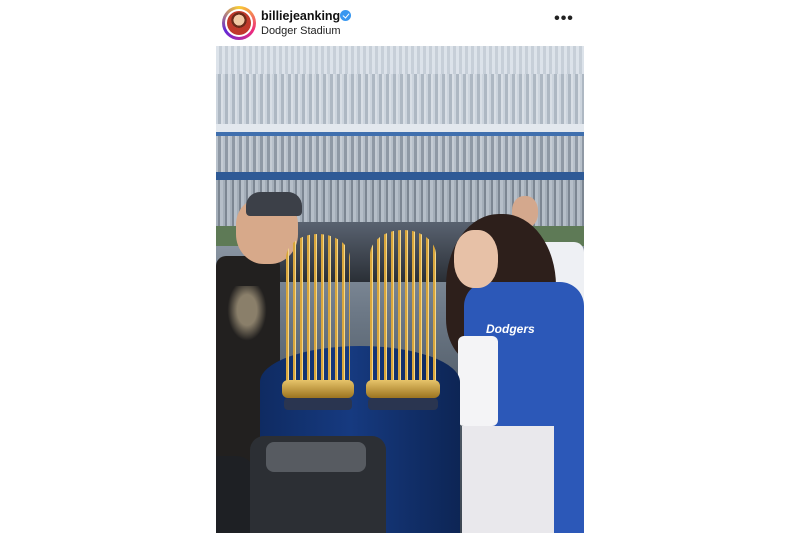 The image size is (800, 533). What do you see at coordinates (400, 156) in the screenshot?
I see `middle-deck-crowd` at bounding box center [400, 156].